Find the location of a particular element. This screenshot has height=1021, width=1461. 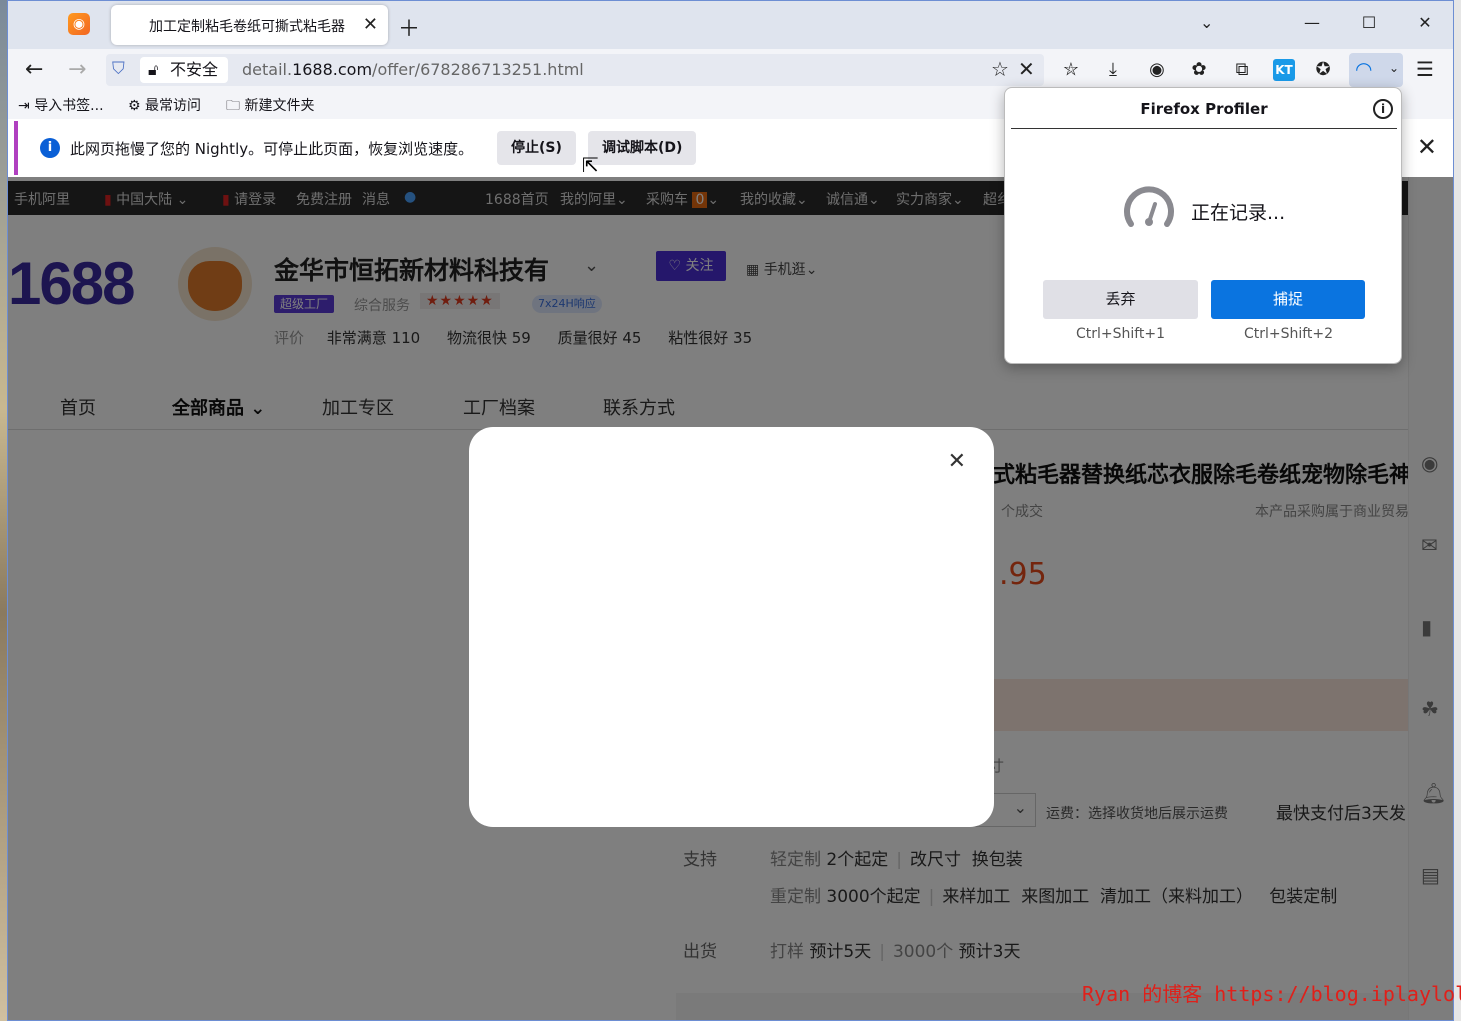

close-window-button: ✕ is located at coordinates (1425, 22).